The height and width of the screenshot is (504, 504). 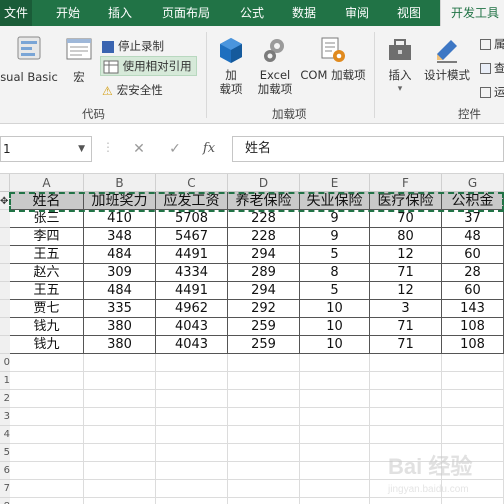 What do you see at coordinates (333, 59) in the screenshot?
I see `com-addins-button: COM 加载项` at bounding box center [333, 59].